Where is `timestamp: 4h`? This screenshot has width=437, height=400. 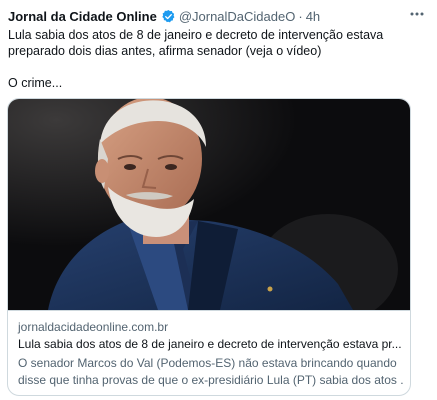
timestamp: 4h is located at coordinates (313, 16).